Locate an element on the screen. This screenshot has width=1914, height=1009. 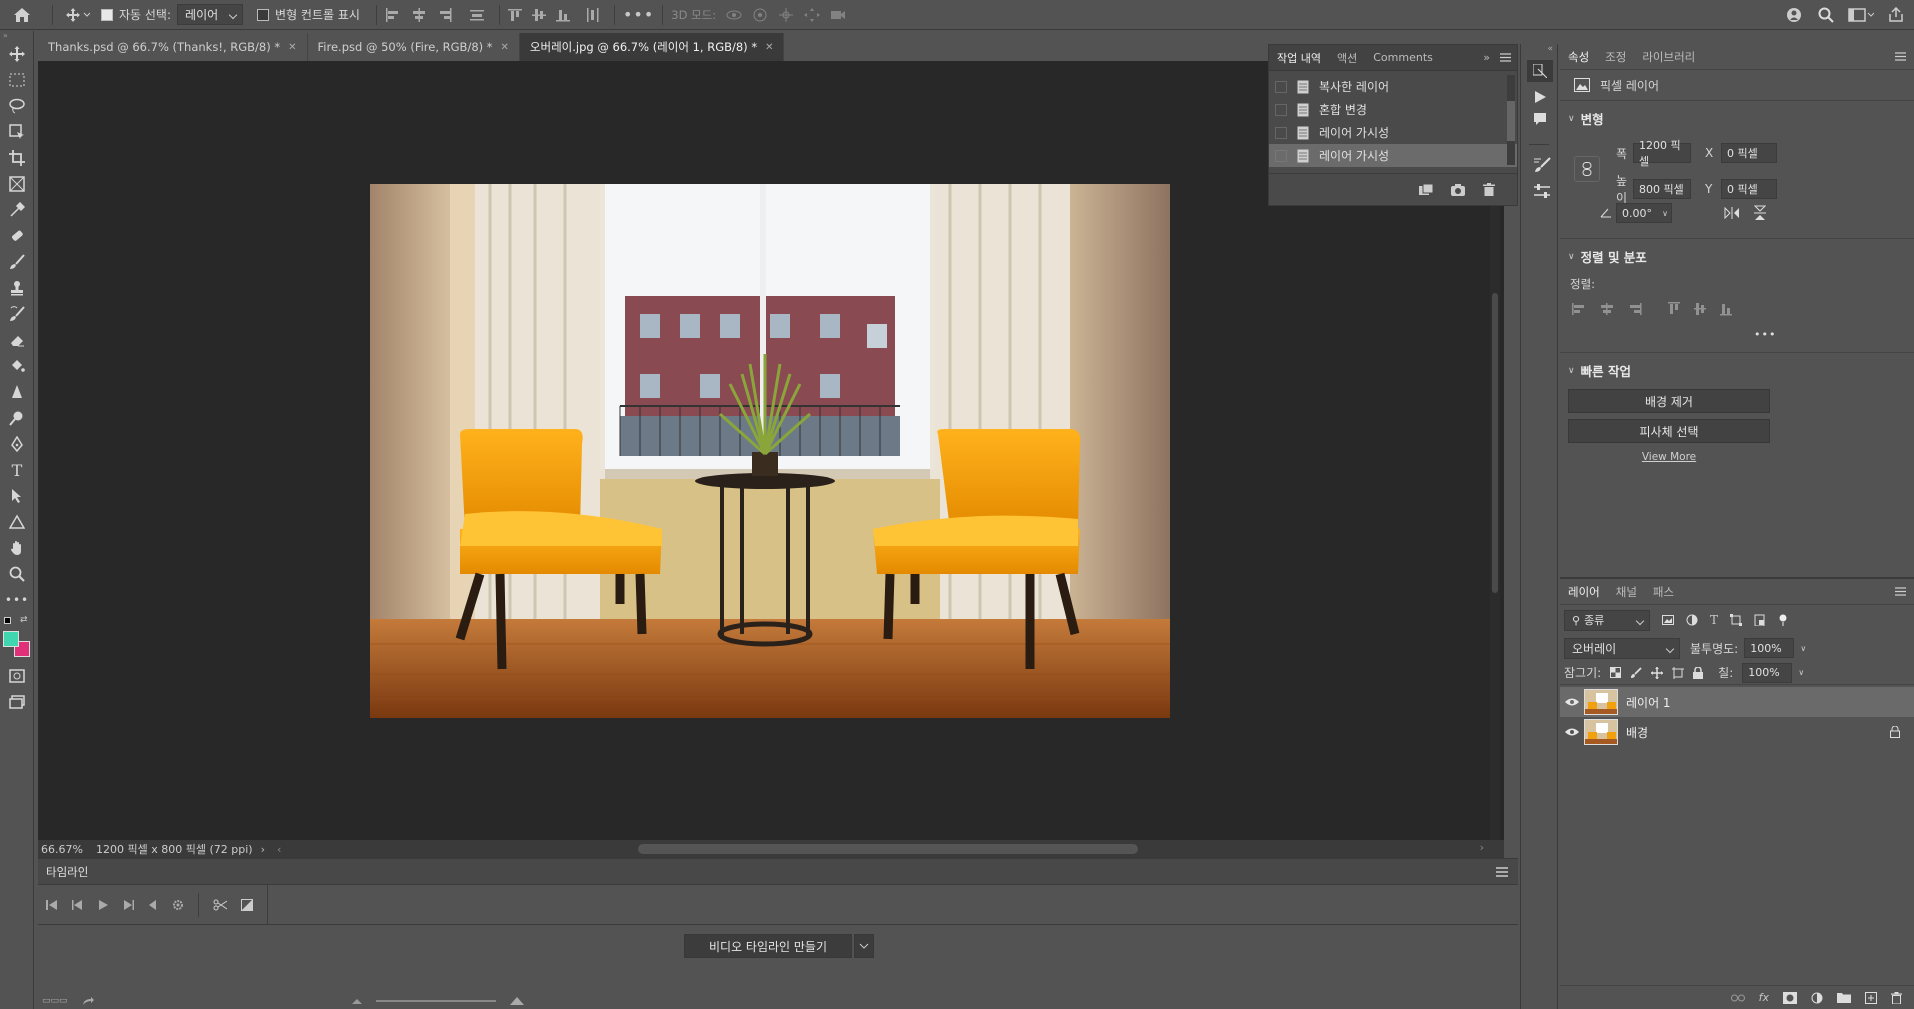
zoom-in-timeline-icon is located at coordinates (516, 1001).